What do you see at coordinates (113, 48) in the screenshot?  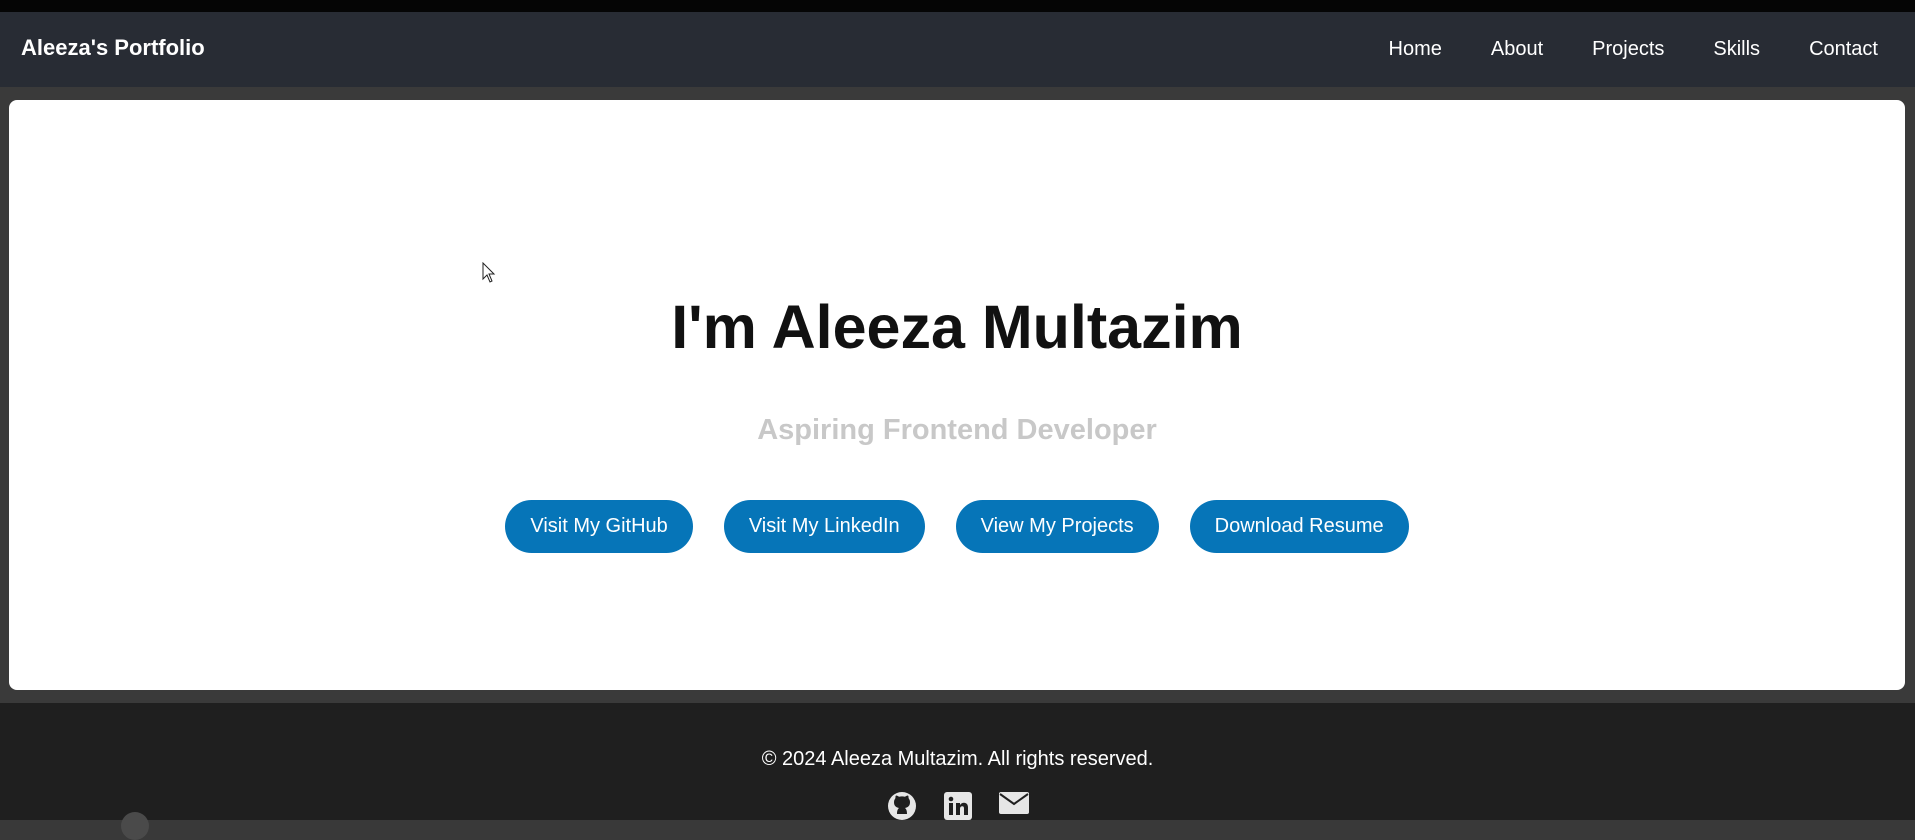 I see `site-brand: Aleeza's Portfolio` at bounding box center [113, 48].